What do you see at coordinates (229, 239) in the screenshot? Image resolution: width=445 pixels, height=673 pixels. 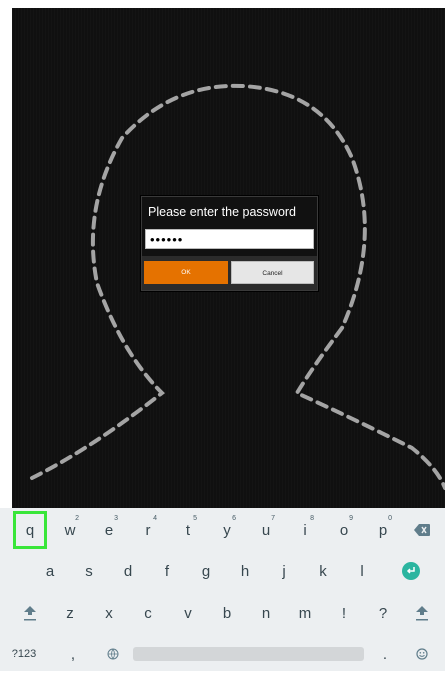 I see `password-input` at bounding box center [229, 239].